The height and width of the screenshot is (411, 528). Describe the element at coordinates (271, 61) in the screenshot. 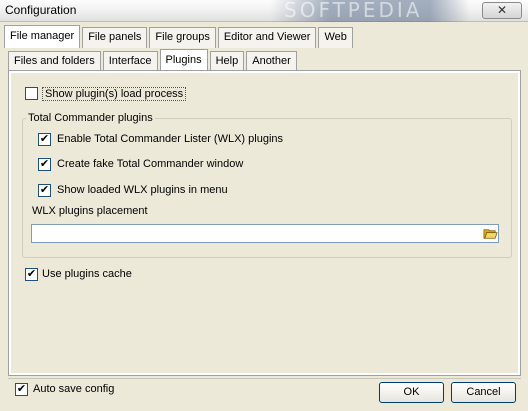

I see `tab-another: Another` at that location.